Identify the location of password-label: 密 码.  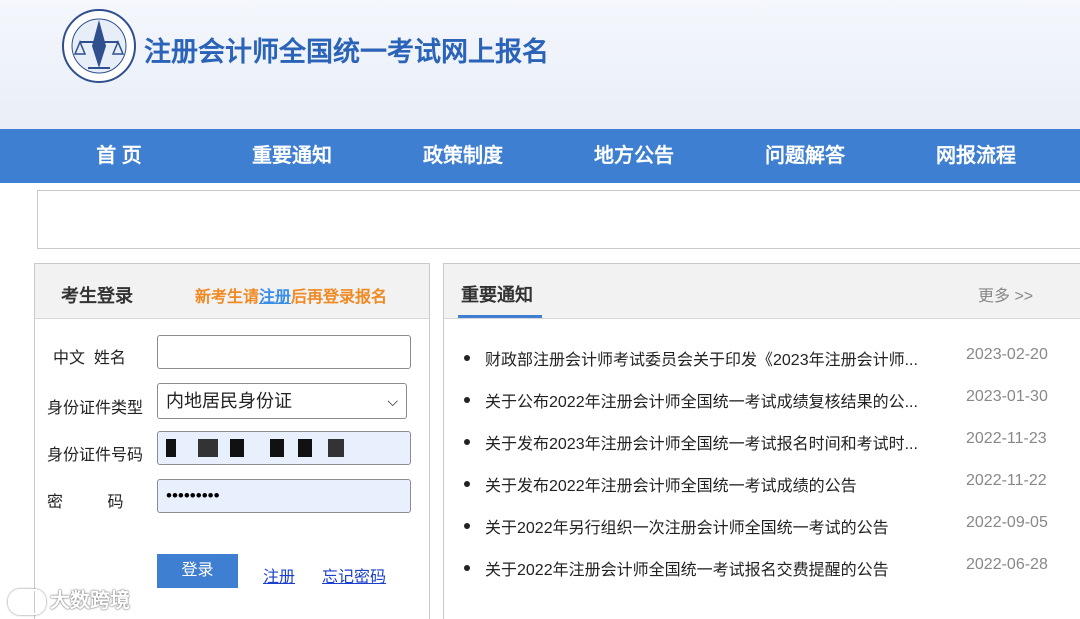
(85, 502).